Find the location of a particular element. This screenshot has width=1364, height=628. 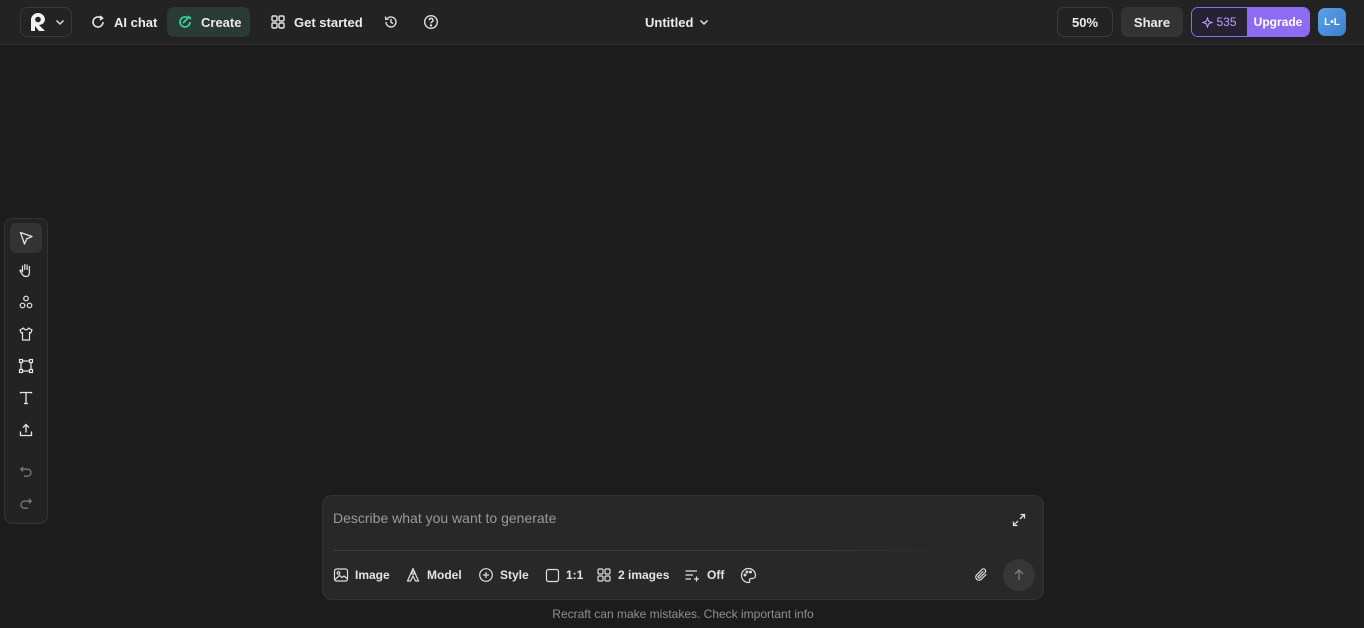

upload-icon is located at coordinates (26, 430).